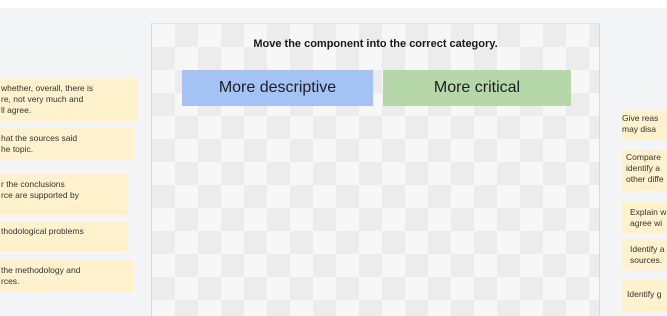 The width and height of the screenshot is (667, 316). What do you see at coordinates (40, 195) in the screenshot?
I see `card-text-line: rce are supported by` at bounding box center [40, 195].